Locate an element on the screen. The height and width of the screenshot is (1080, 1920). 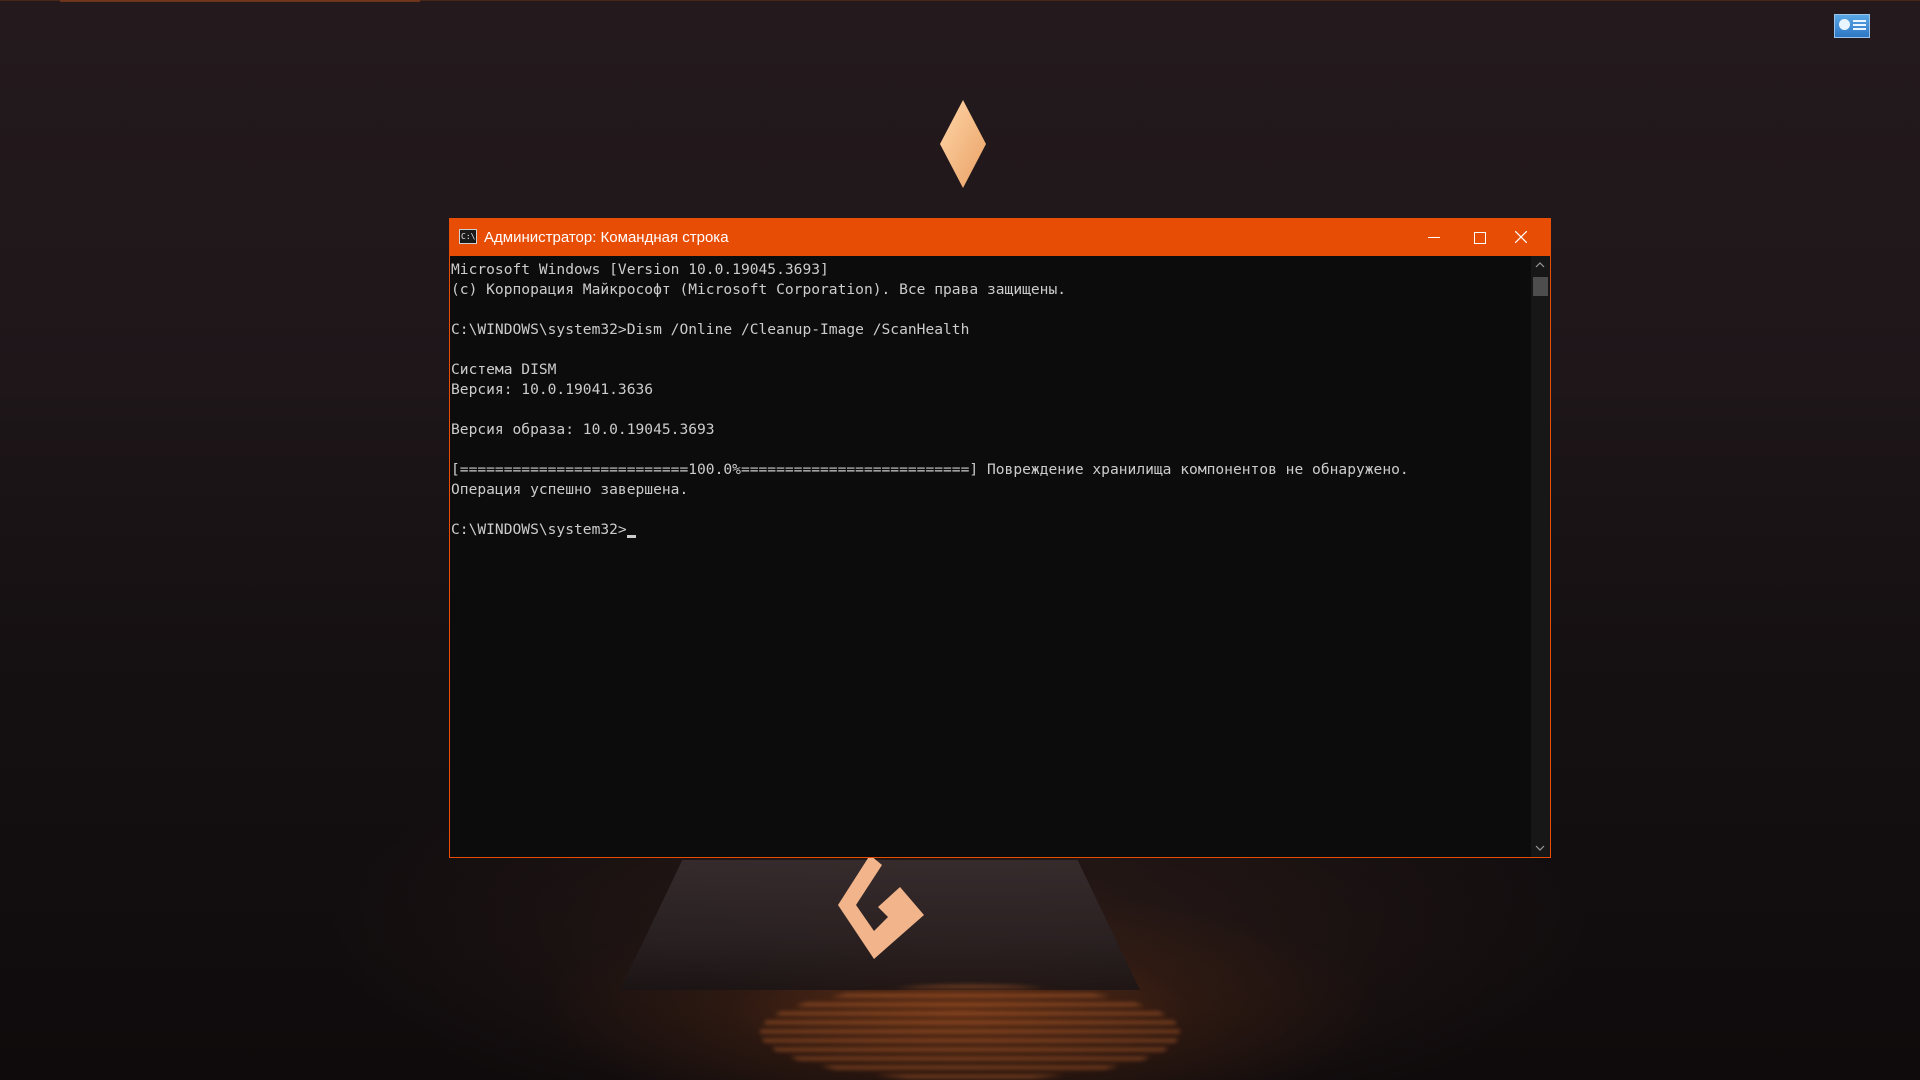
window-titlebar: C:\ Администратор: Командная строка is located at coordinates (1000, 237).